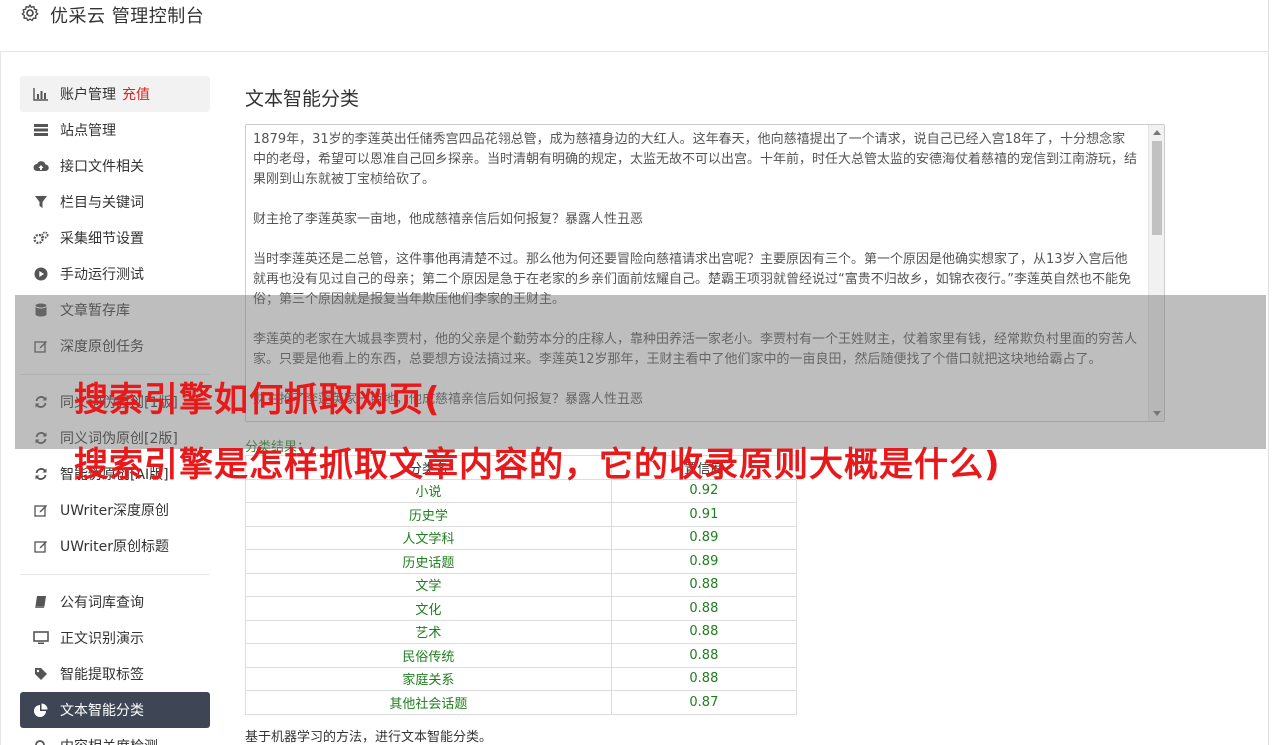 The image size is (1280, 745). Describe the element at coordinates (704, 514) in the screenshot. I see `confidence-cell: 0.91` at that location.